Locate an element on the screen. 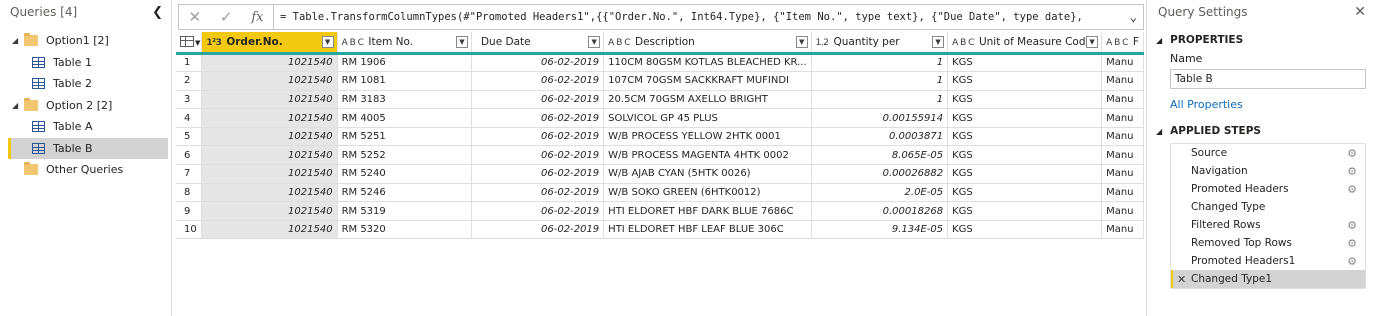  applied-steps-section-title: ◢ APPLIED STEPS is located at coordinates (1268, 131).